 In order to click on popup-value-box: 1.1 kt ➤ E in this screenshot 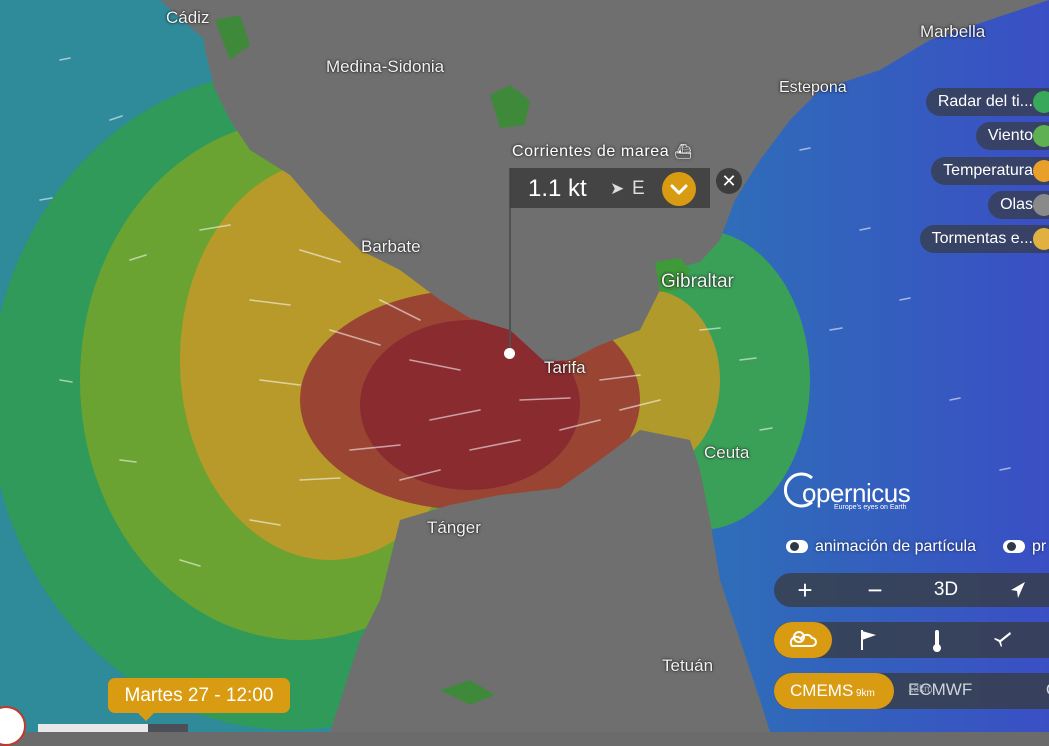, I will do `click(610, 188)`.